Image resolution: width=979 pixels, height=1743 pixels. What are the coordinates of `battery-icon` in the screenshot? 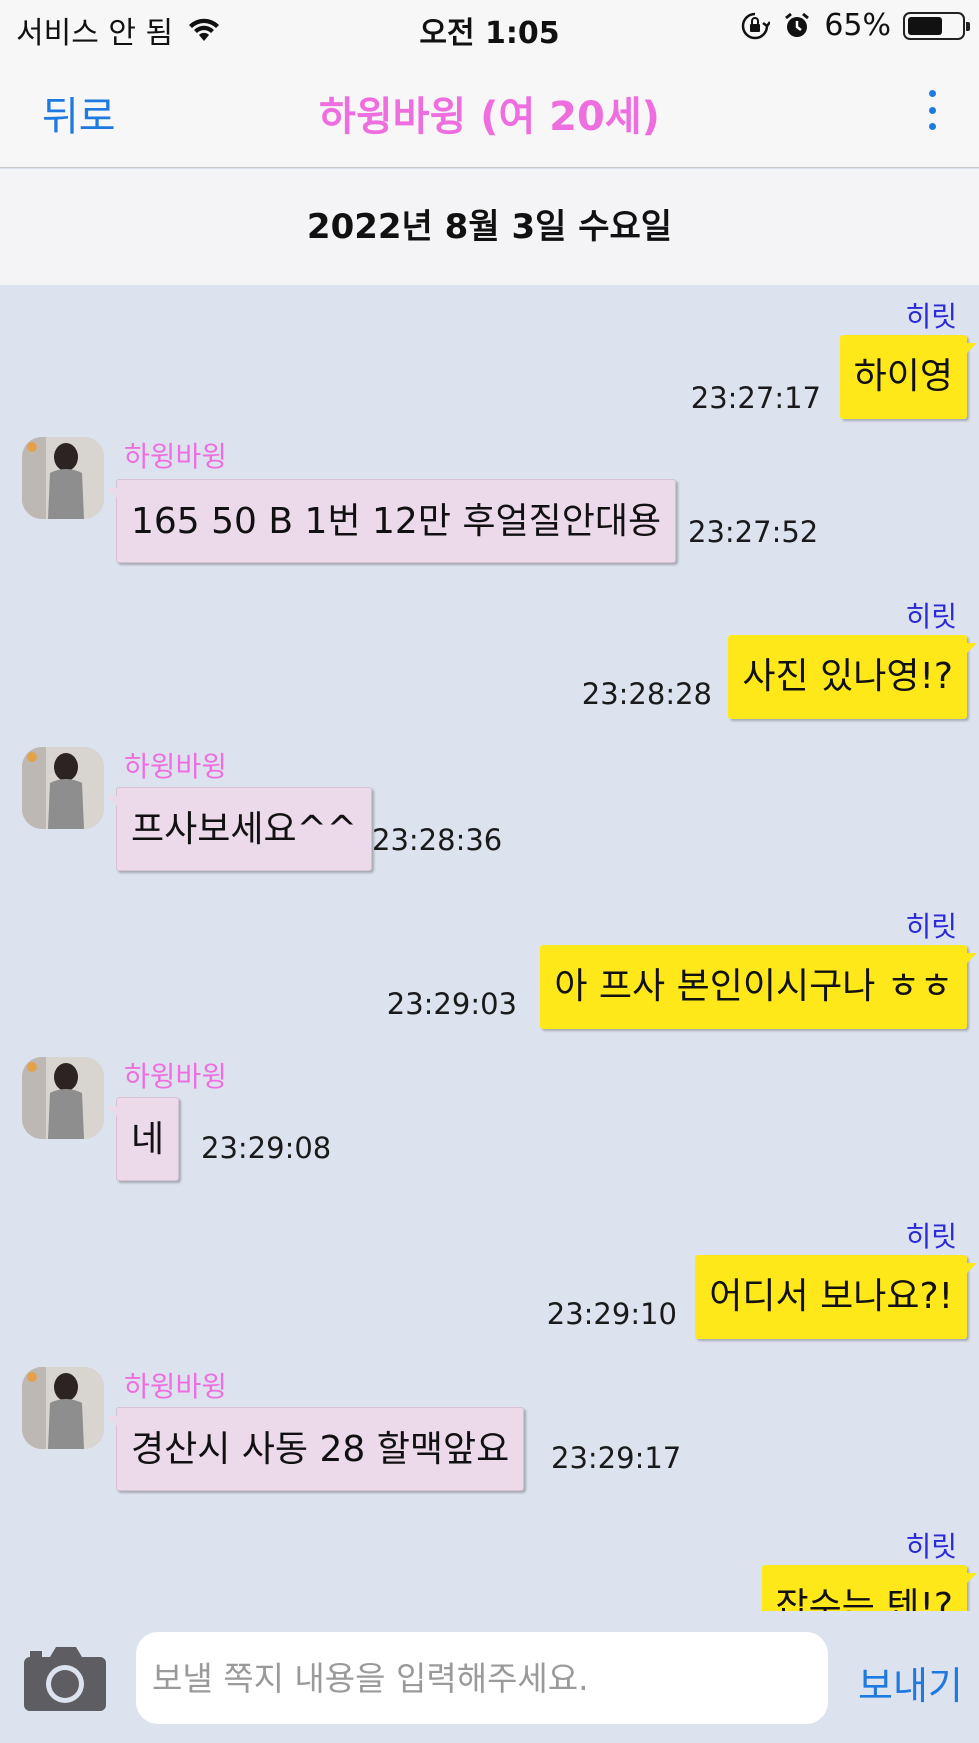 It's located at (936, 25).